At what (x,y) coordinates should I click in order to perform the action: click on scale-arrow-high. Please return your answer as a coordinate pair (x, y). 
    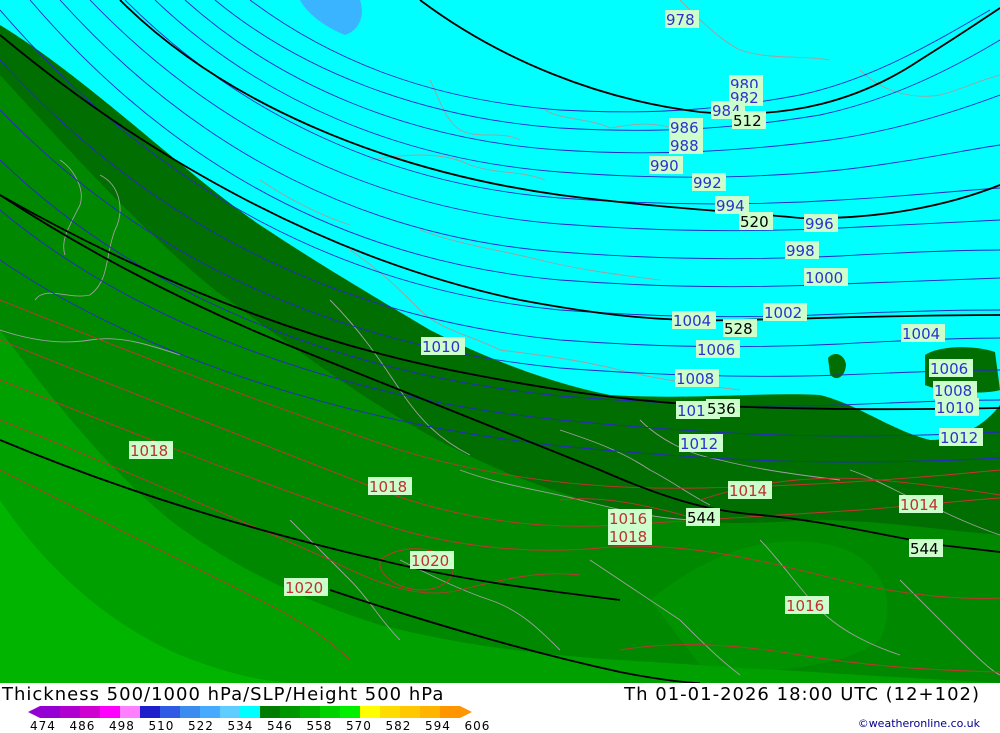
    Looking at the image, I should click on (466, 712).